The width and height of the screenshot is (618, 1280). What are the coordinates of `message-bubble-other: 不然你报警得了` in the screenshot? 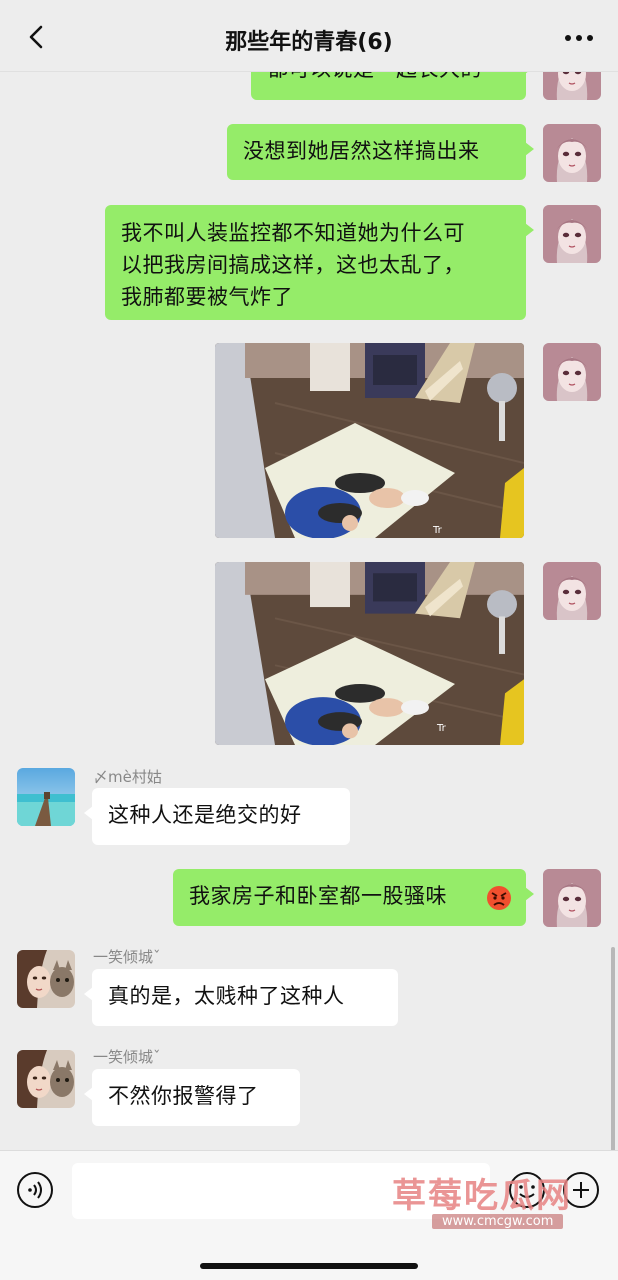 It's located at (192, 1097).